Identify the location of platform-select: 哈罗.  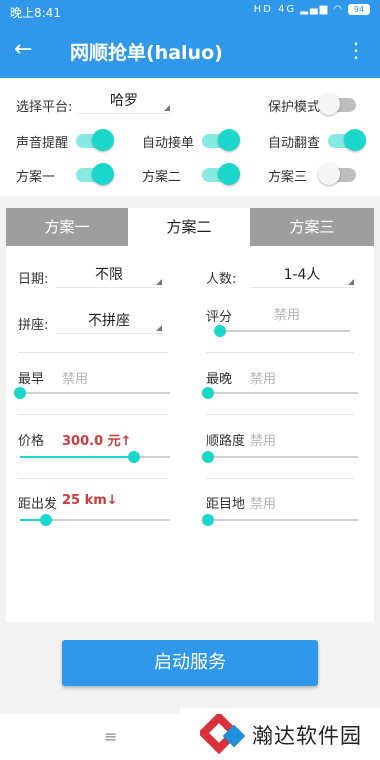
(124, 102).